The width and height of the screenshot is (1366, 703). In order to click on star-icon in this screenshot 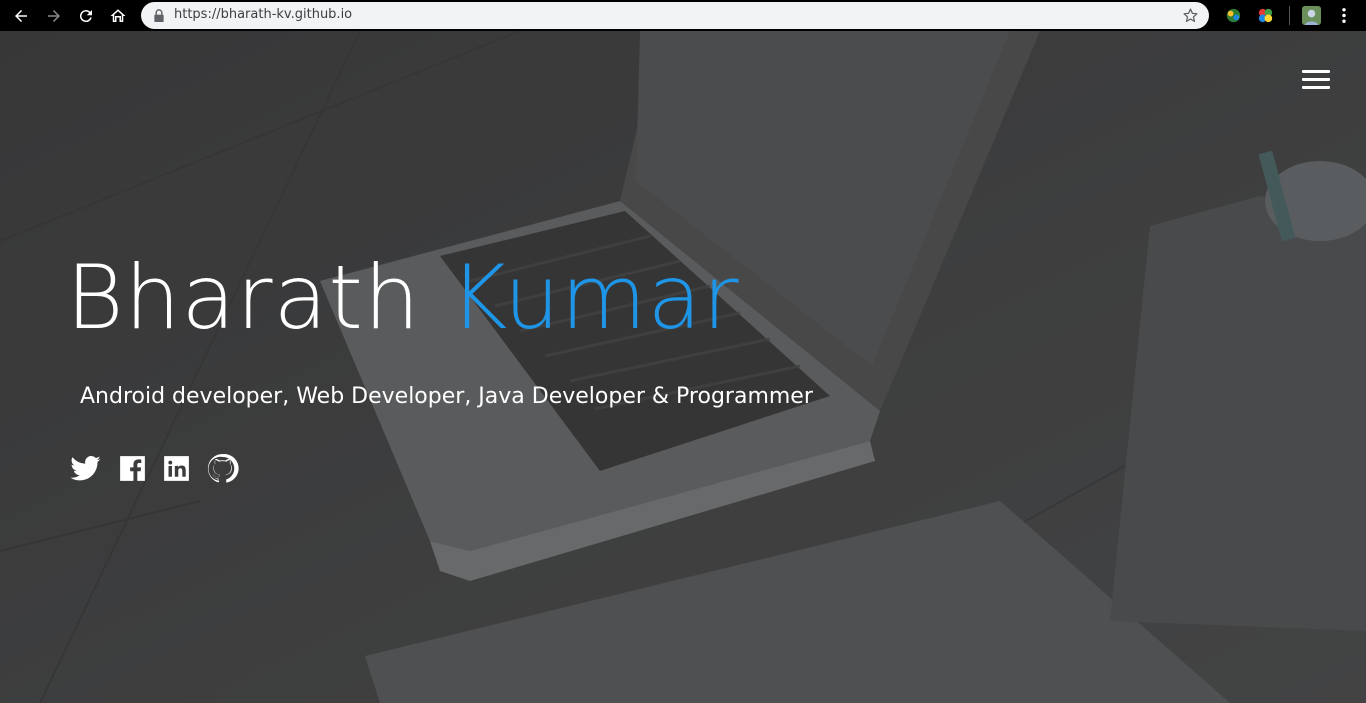, I will do `click(1190, 15)`.